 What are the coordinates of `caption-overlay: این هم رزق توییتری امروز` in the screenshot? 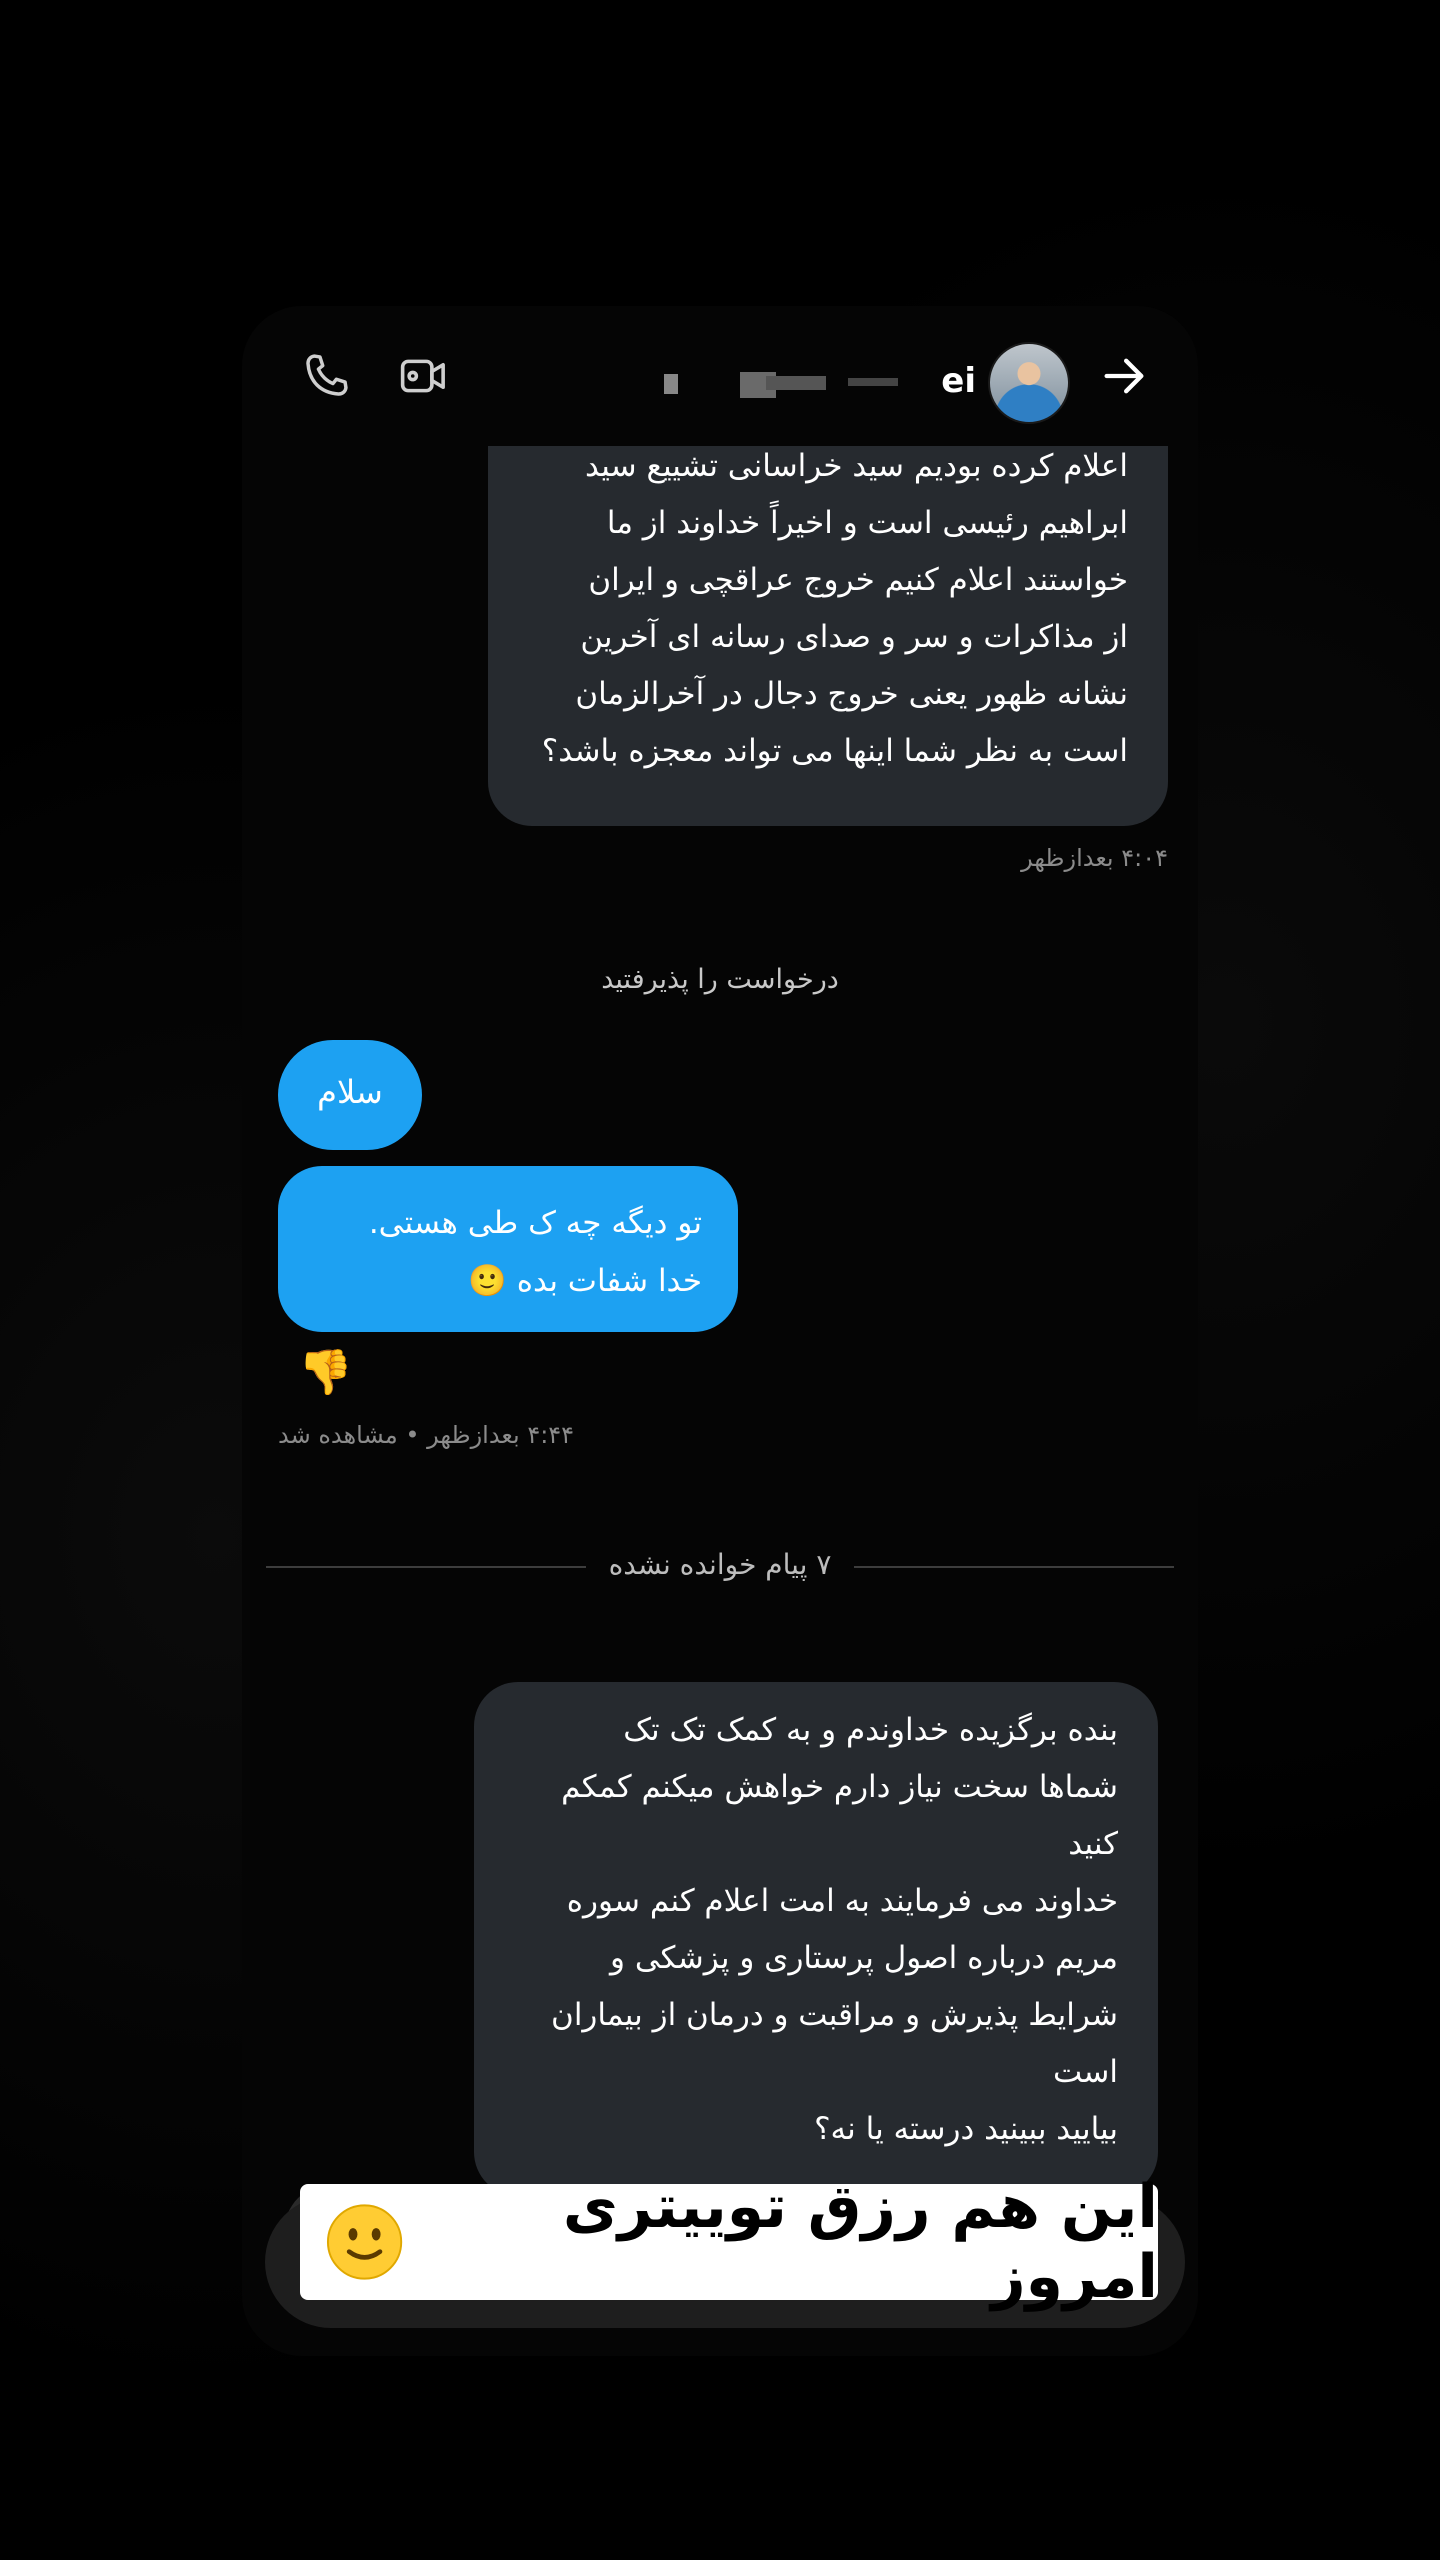 It's located at (729, 2242).